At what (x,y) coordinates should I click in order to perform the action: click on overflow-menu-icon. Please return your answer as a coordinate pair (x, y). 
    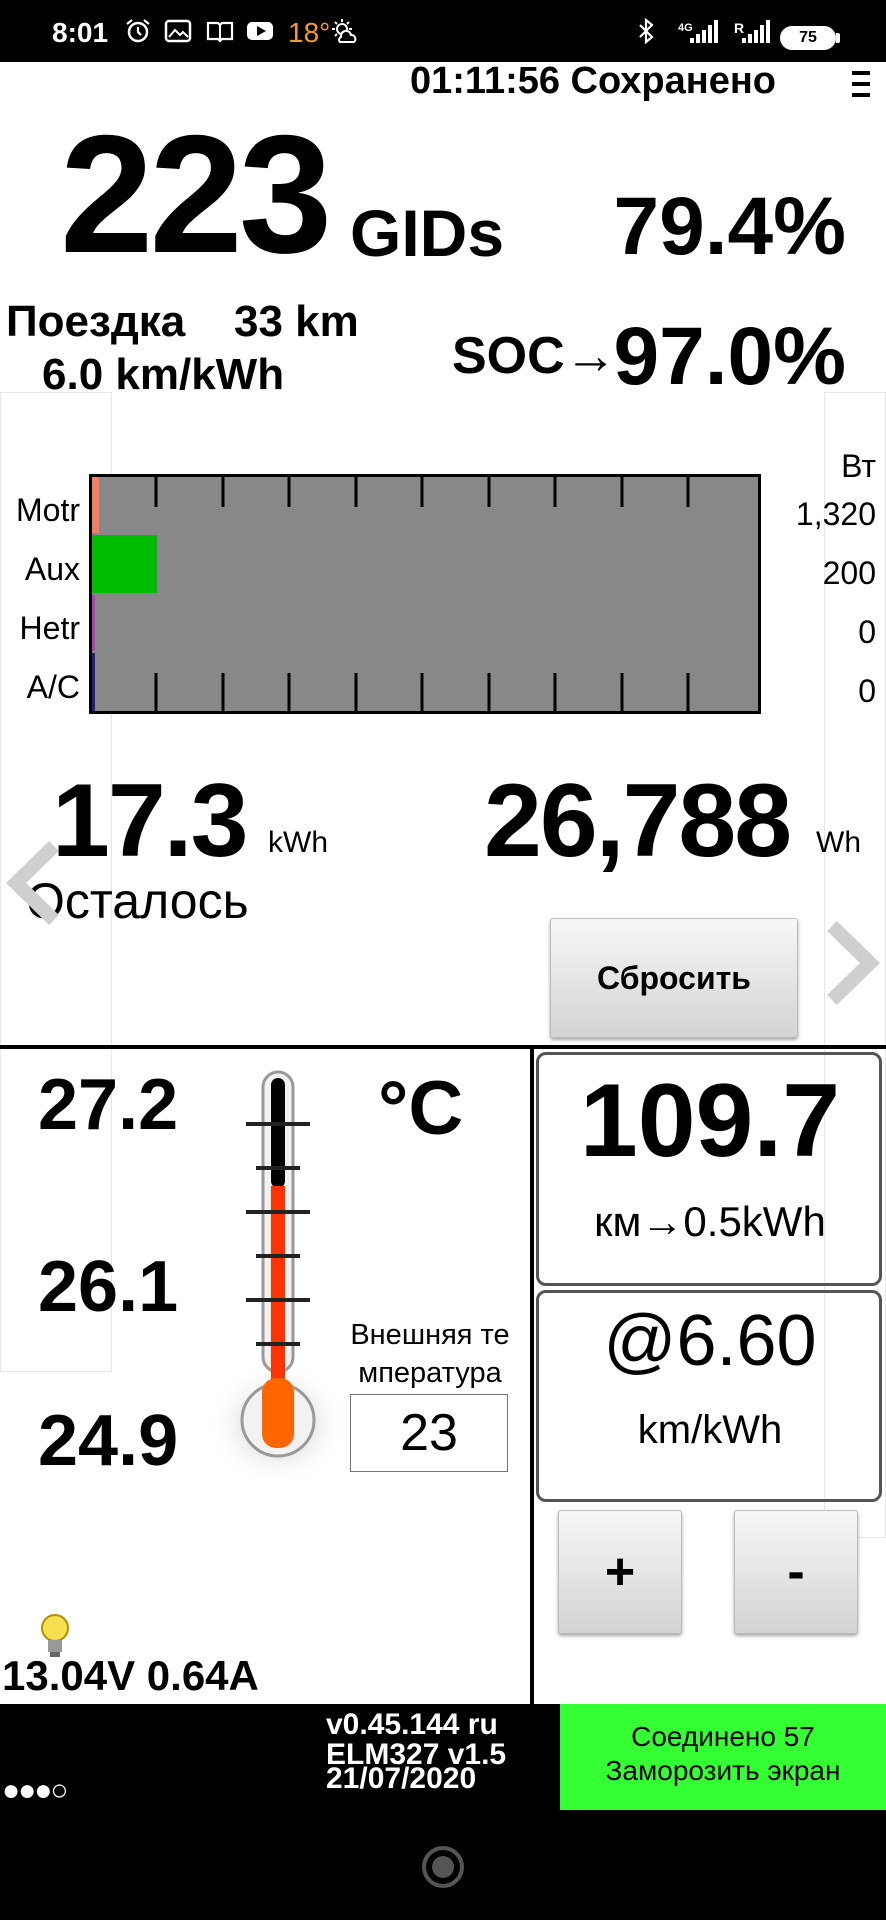
    Looking at the image, I should click on (861, 84).